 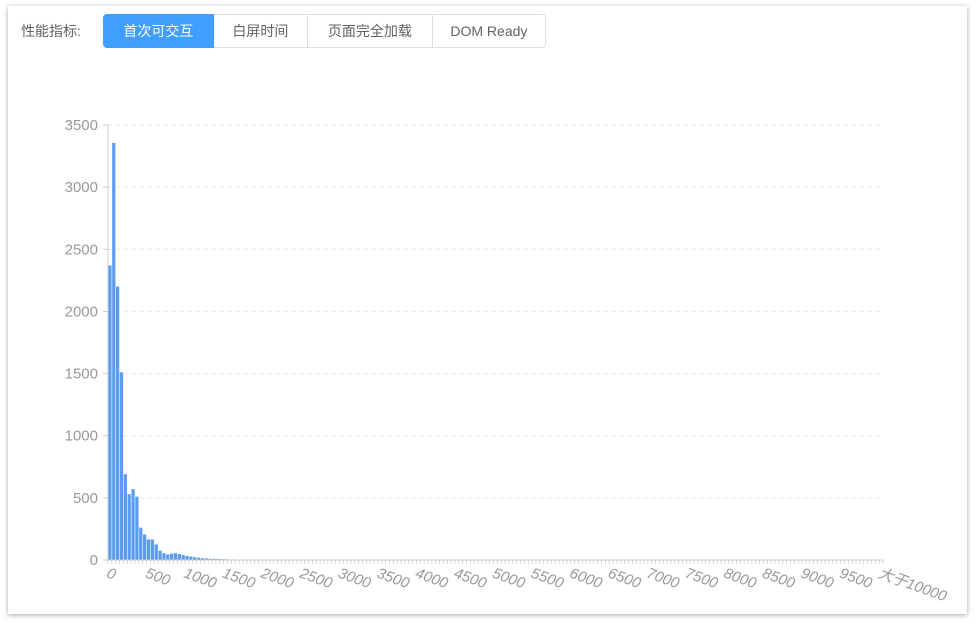 What do you see at coordinates (702, 579) in the screenshot?
I see `x-tick-label: 7500` at bounding box center [702, 579].